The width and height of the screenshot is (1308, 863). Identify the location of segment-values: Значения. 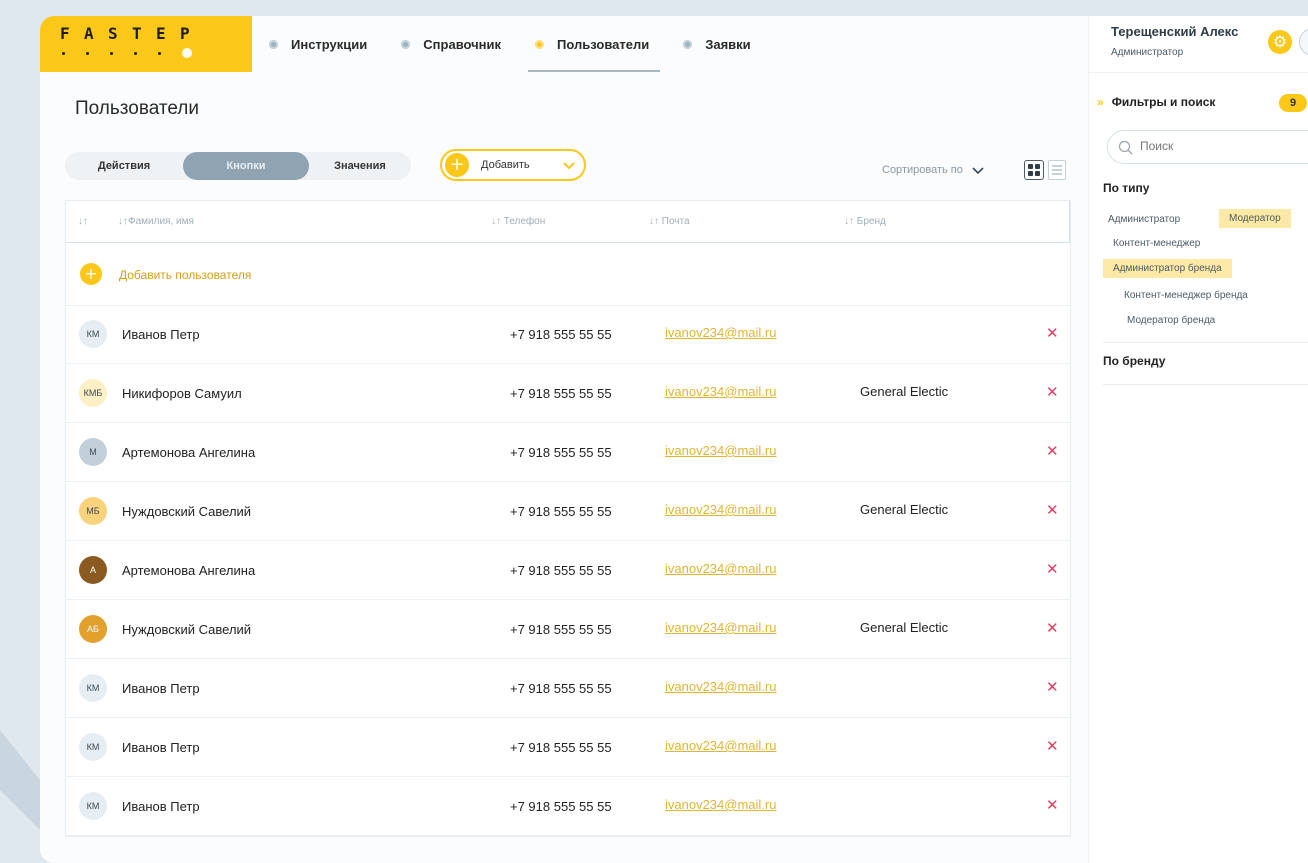
(360, 166).